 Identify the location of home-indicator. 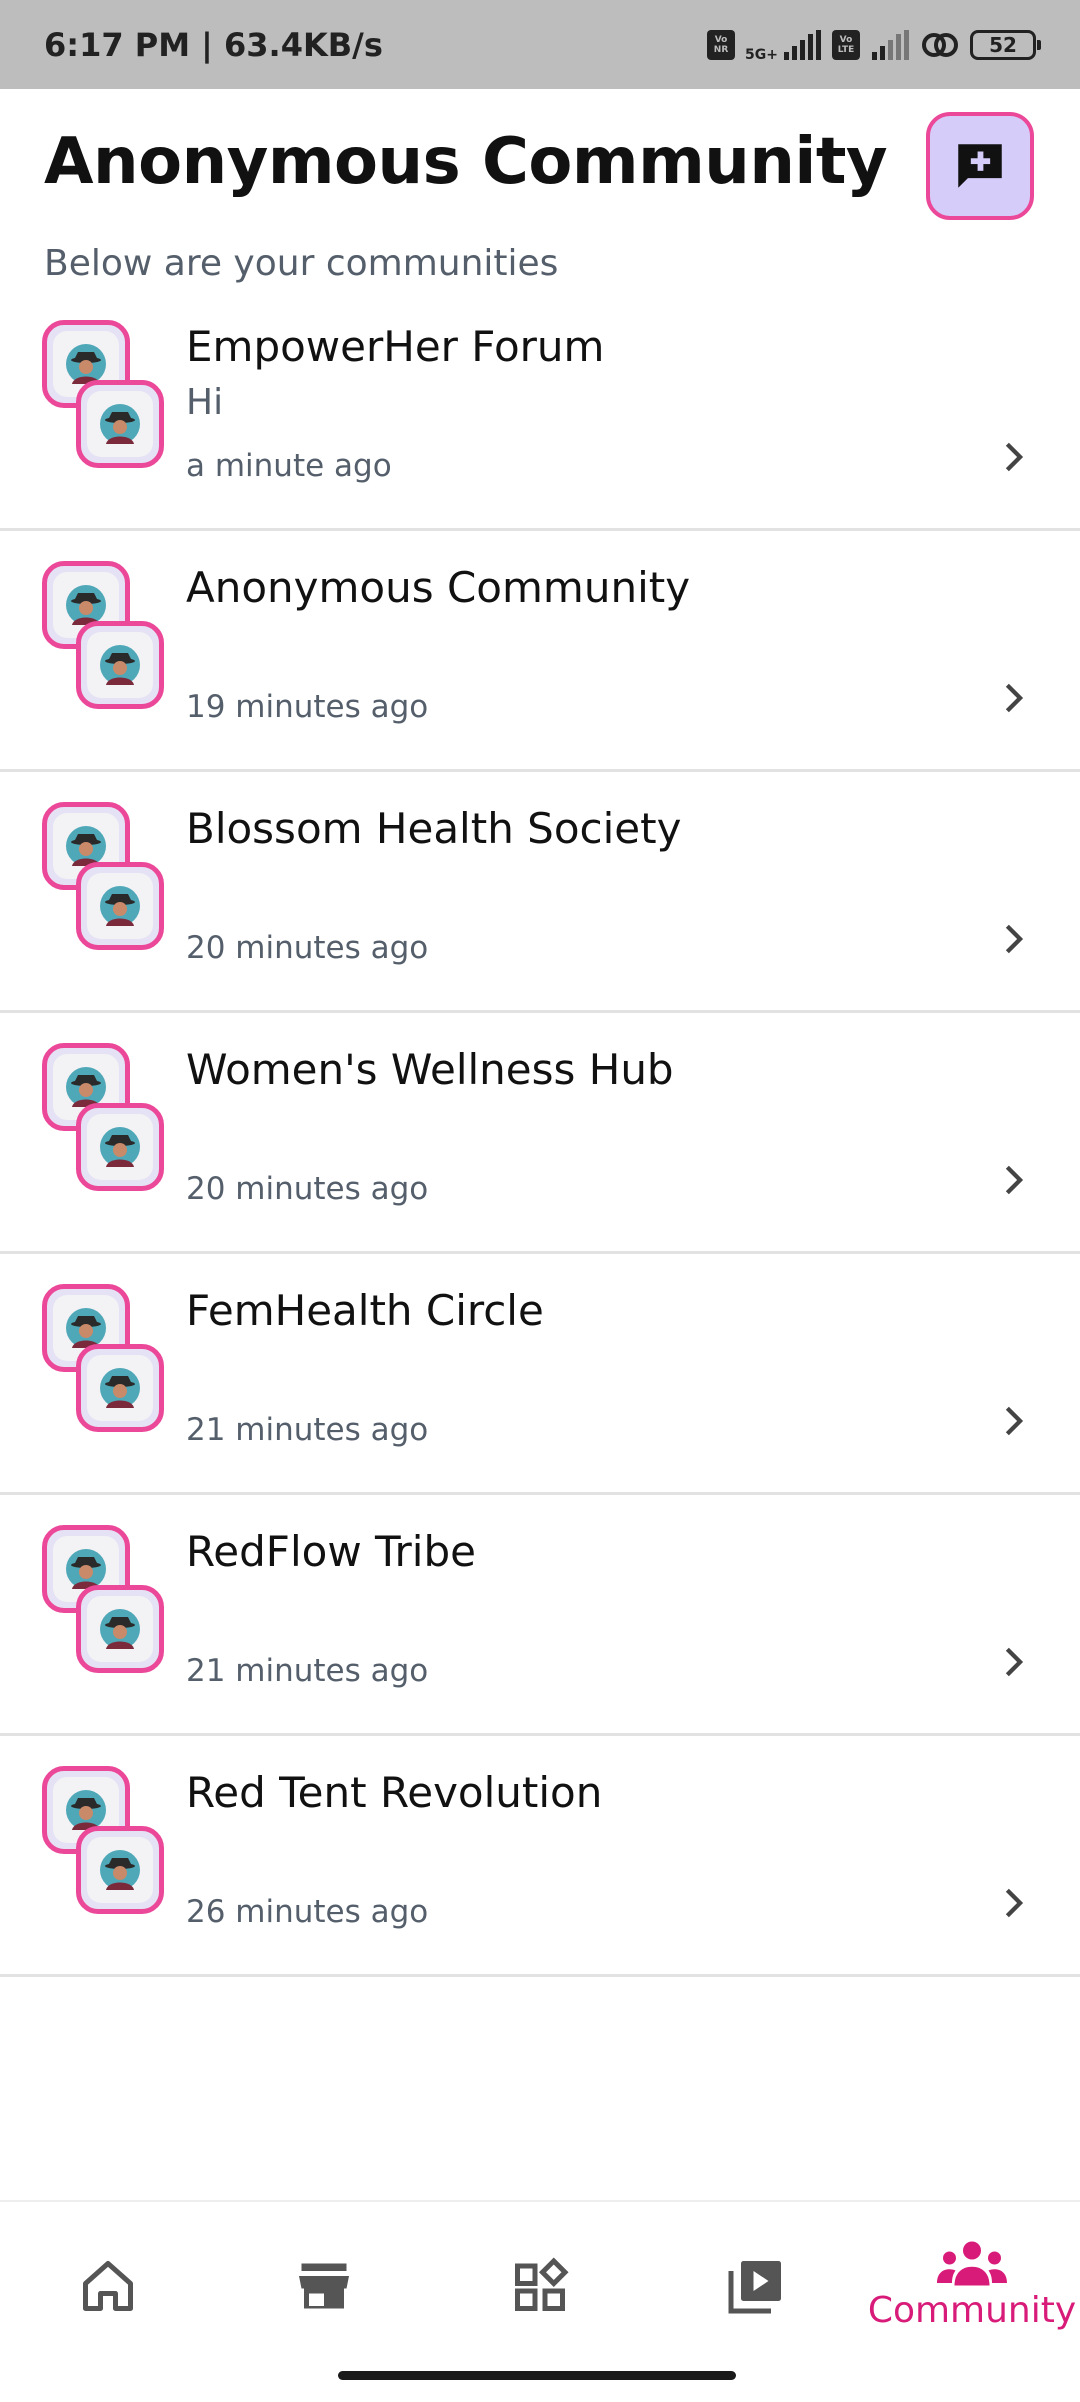
(537, 2375).